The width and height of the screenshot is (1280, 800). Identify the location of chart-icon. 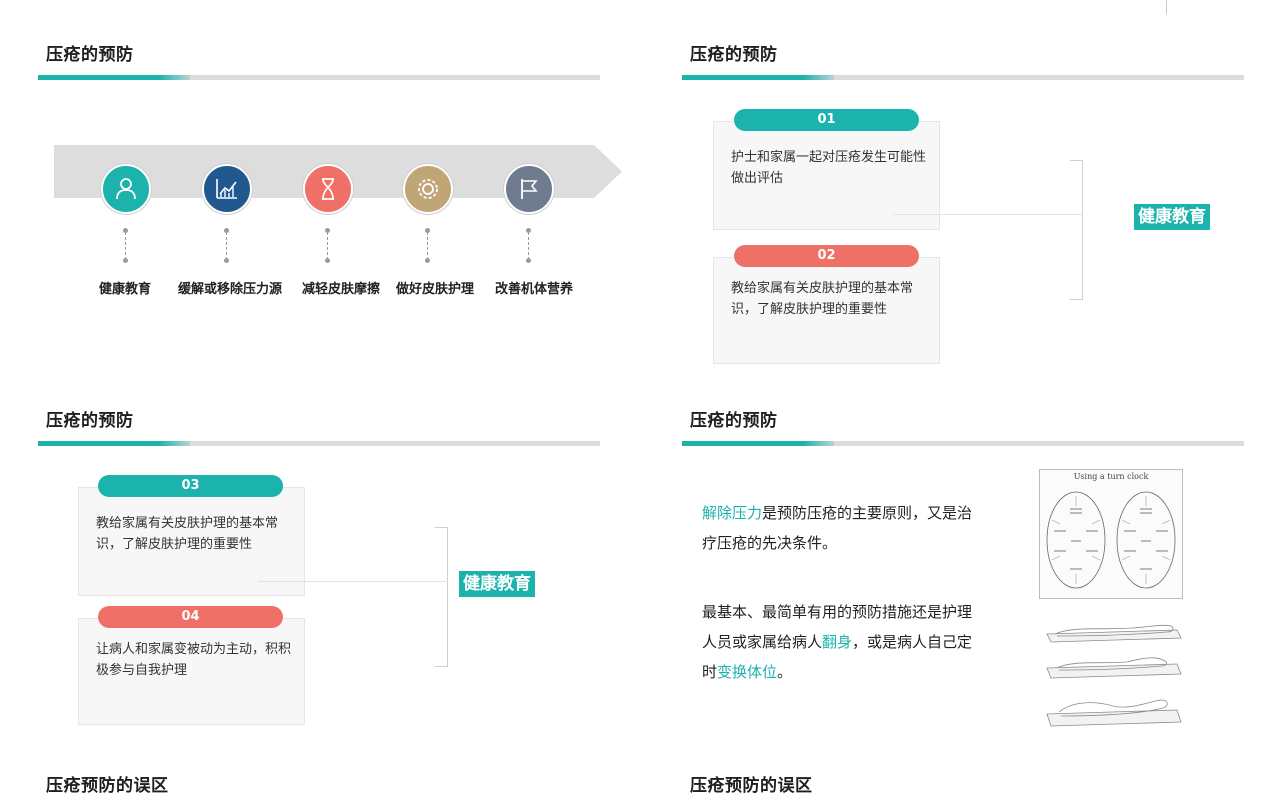
(226, 189).